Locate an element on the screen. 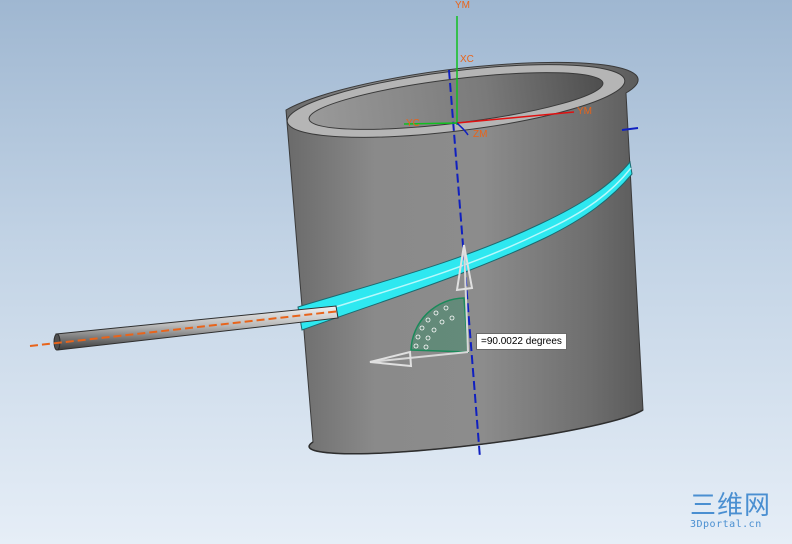 This screenshot has height=544, width=792. angle-measurement-label: =90.0022 degrees is located at coordinates (521, 341).